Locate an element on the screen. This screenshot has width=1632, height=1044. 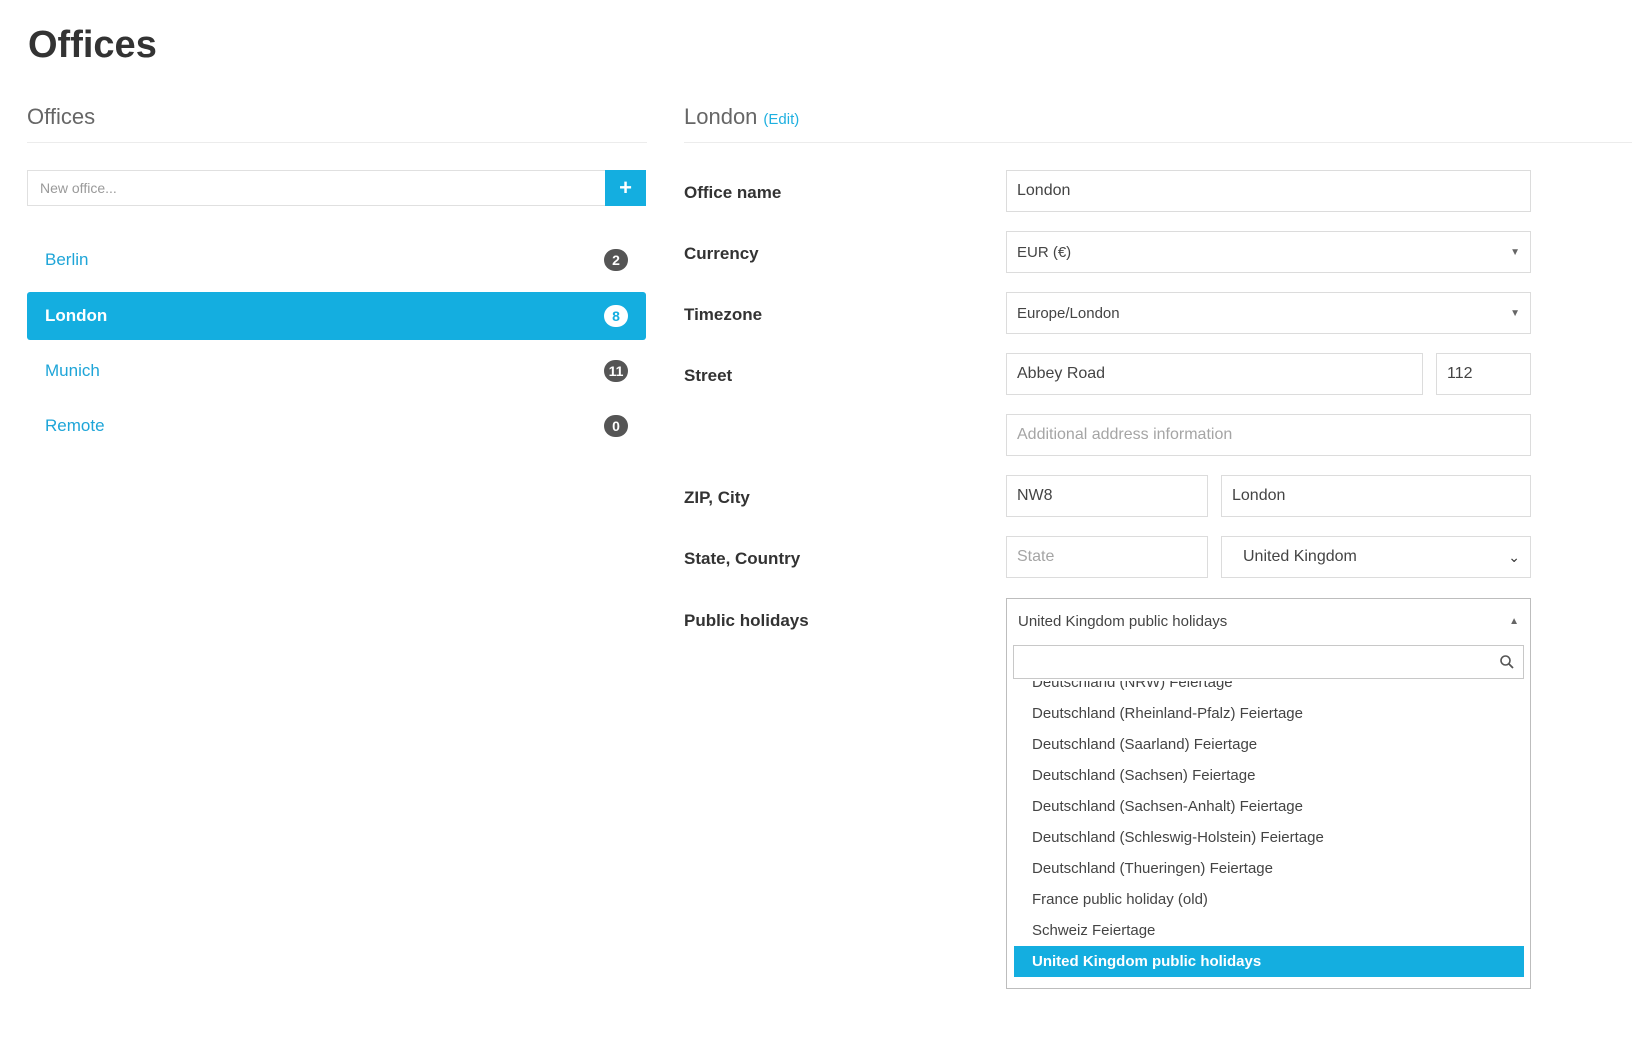
holiday-option: Deutschland (Thueringen) Feiertage is located at coordinates (1269, 868).